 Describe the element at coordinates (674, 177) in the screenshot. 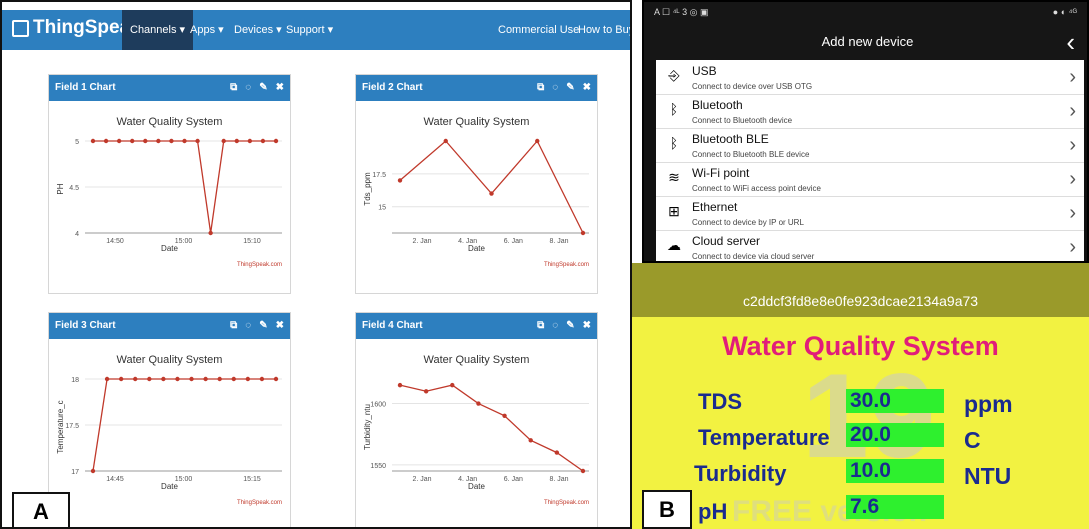

I see `wifi-icon: ≋` at that location.